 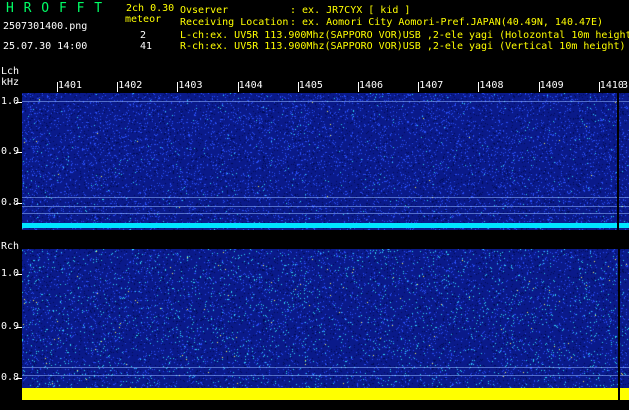 I want to click on lch-label: Lch, so click(x=10, y=71).